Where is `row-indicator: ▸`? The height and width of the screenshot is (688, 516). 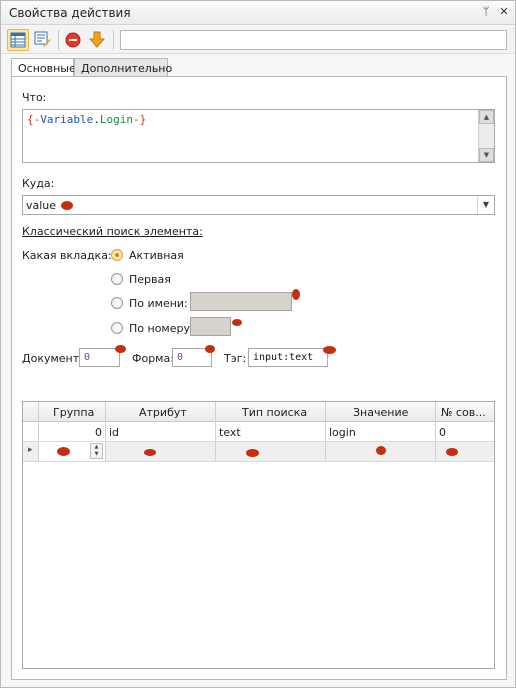
row-indicator: ▸ is located at coordinates (31, 451).